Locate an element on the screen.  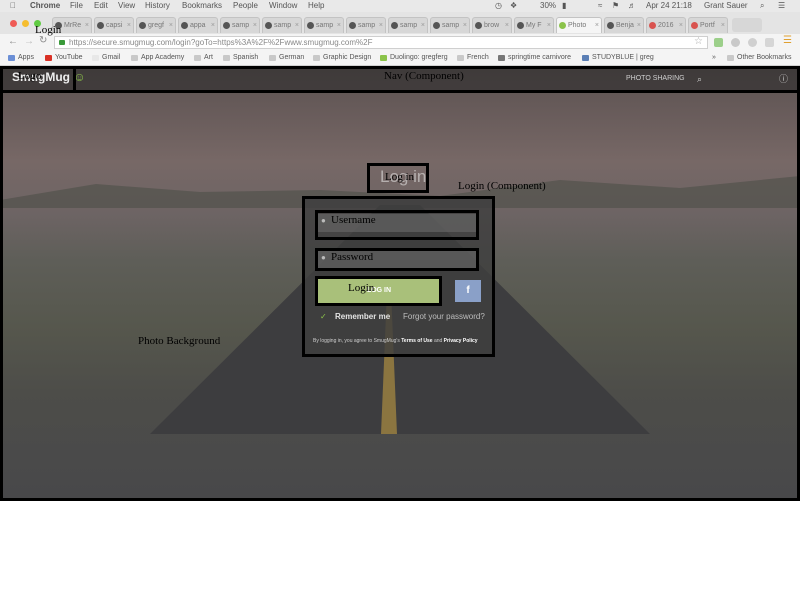
back-icon: ← is located at coordinates (13, 41).